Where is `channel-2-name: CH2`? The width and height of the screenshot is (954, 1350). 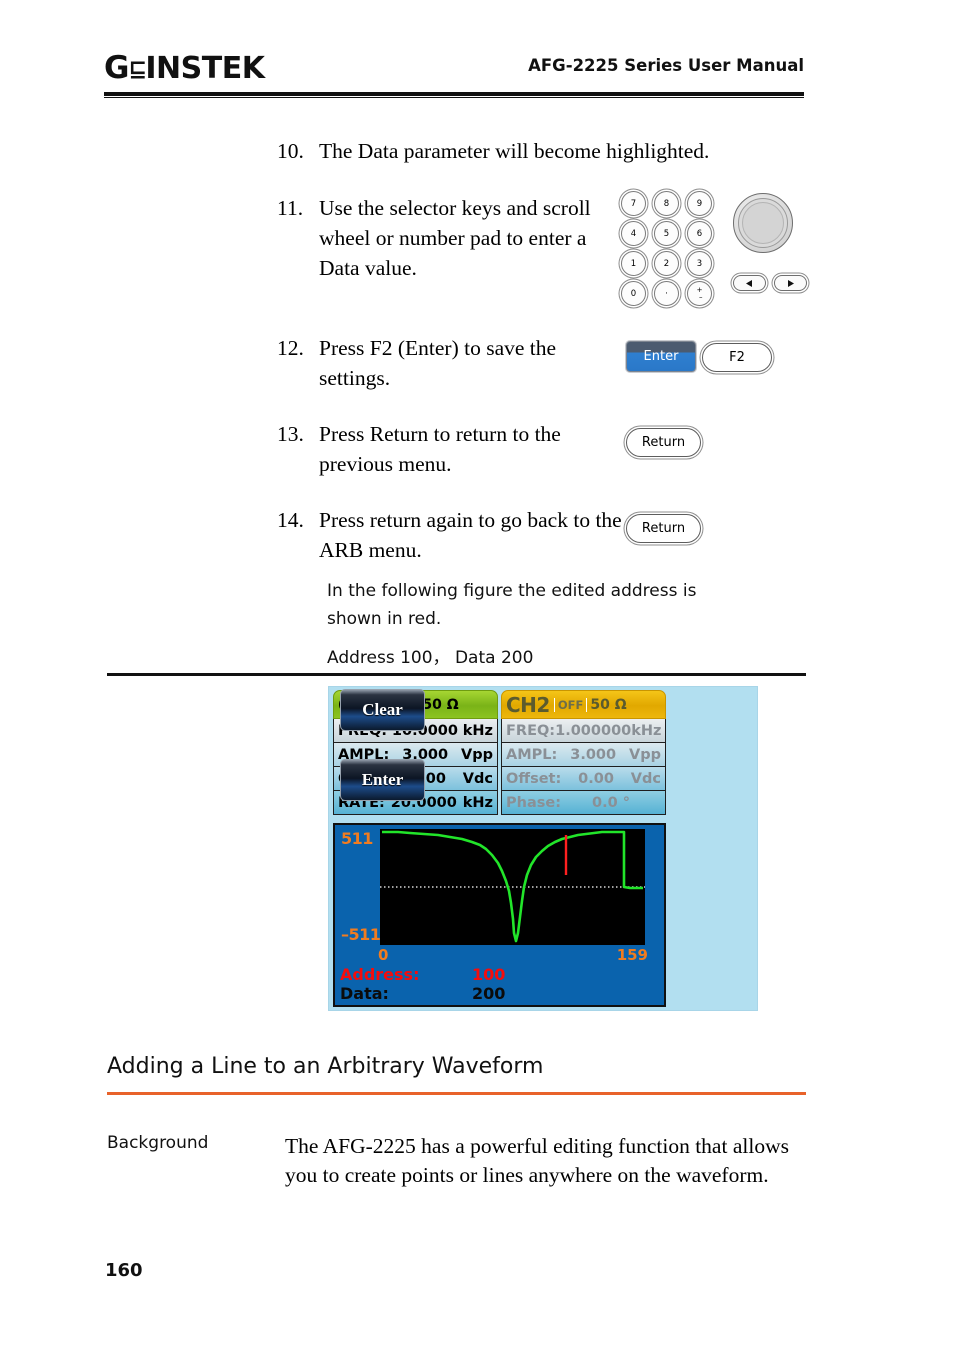 channel-2-name: CH2 is located at coordinates (528, 704).